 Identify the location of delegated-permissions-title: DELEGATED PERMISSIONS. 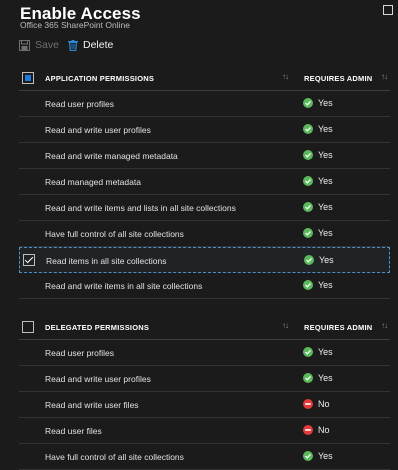
(97, 327).